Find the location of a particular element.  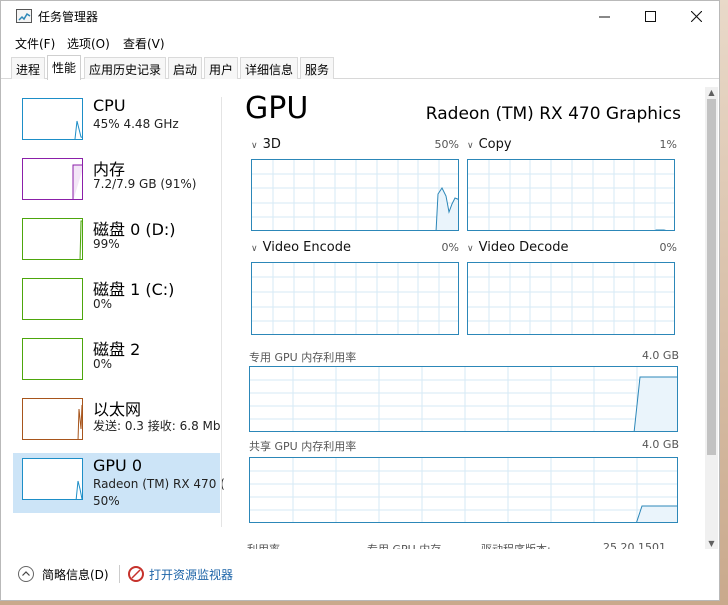

engine-percent: 50% is located at coordinates (446, 144).